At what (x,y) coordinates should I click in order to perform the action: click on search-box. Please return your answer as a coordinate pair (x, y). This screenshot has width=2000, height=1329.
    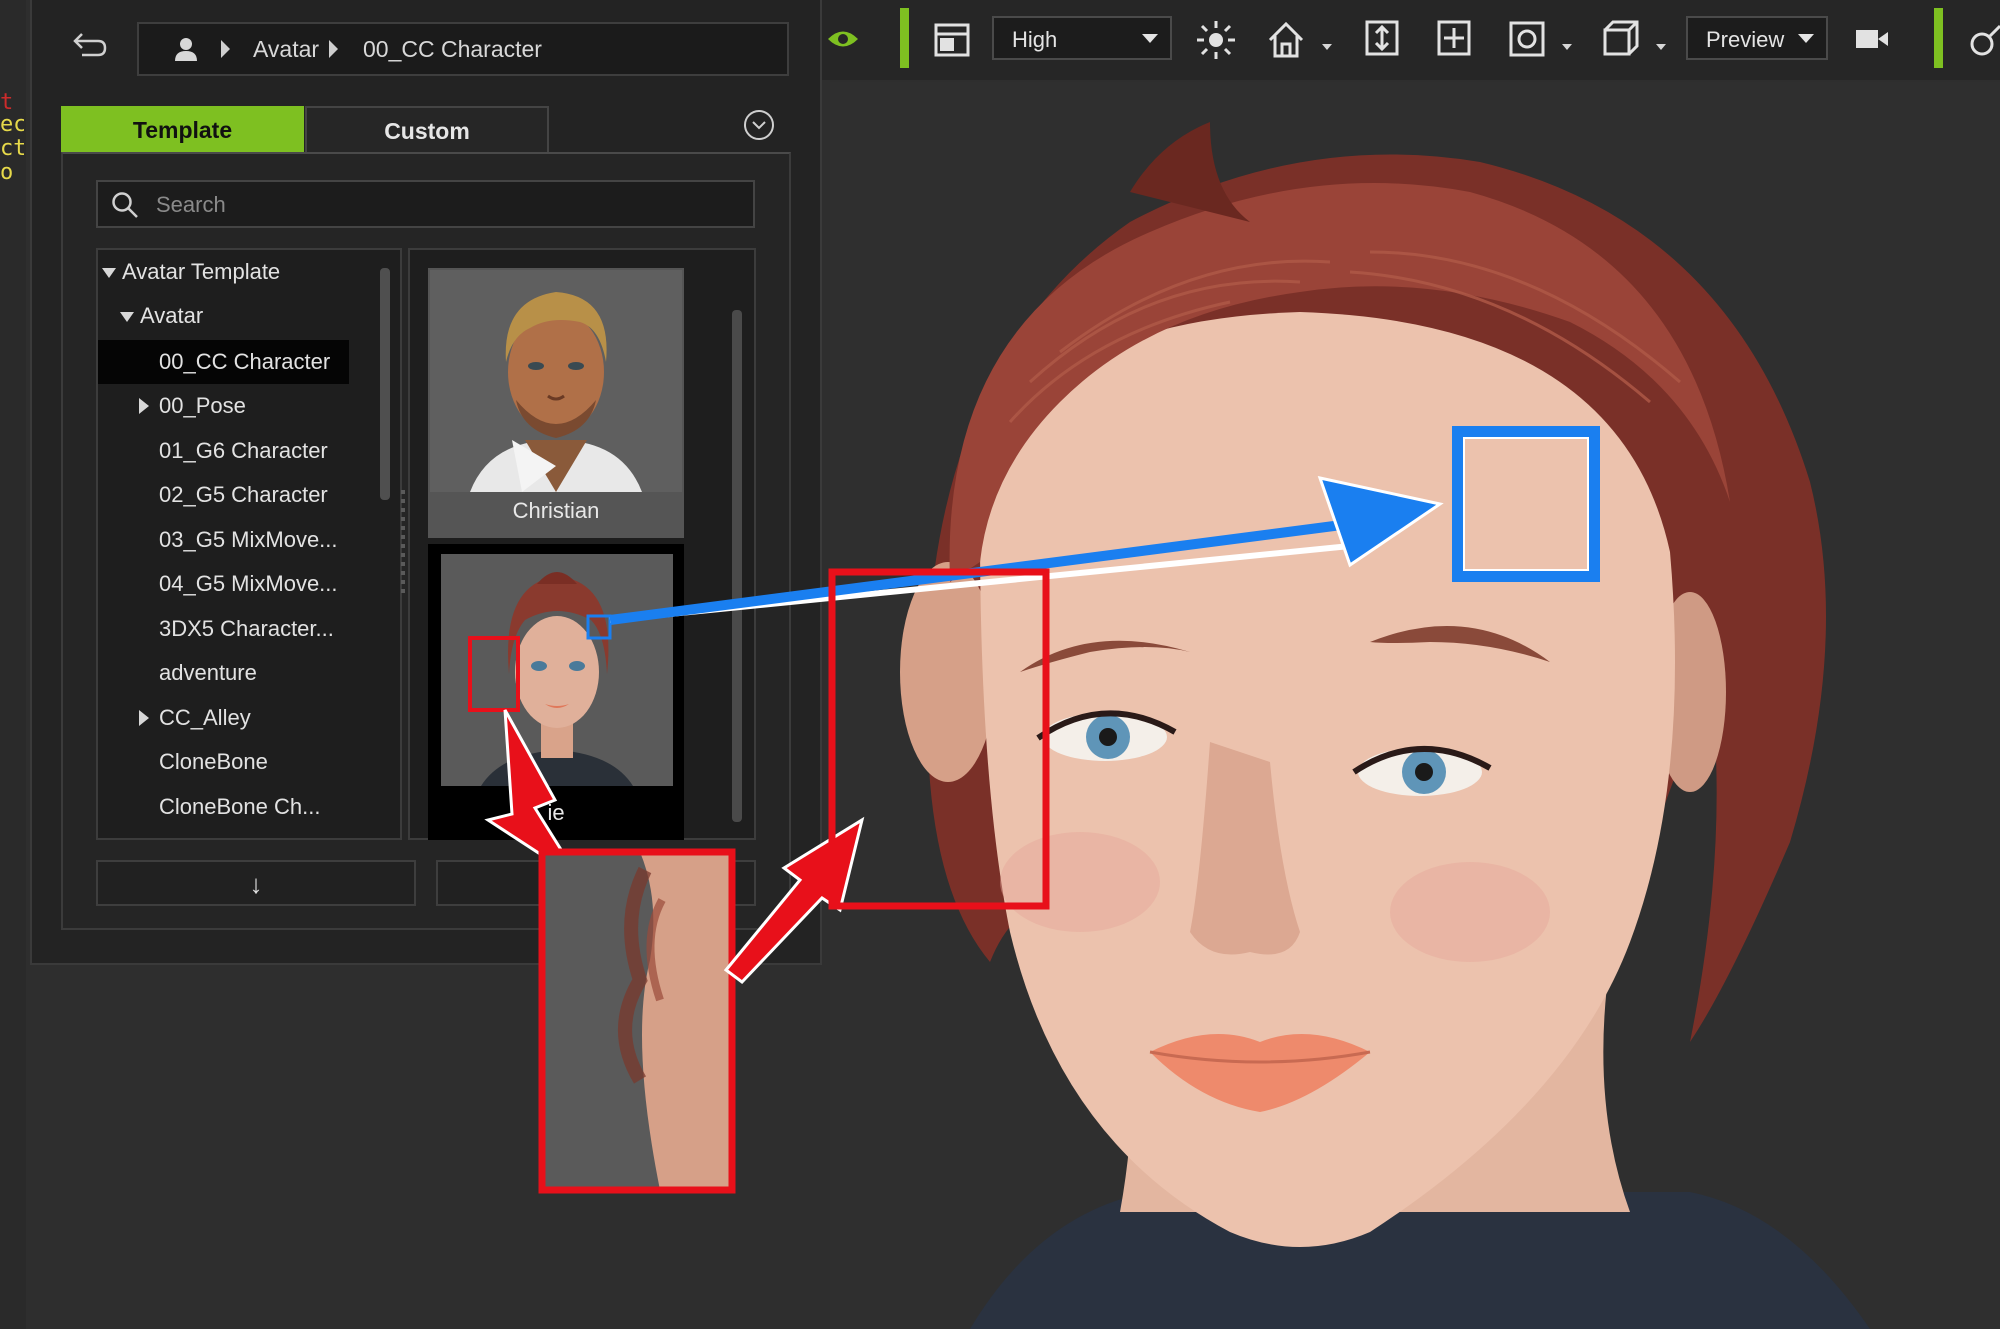
    Looking at the image, I should click on (425, 204).